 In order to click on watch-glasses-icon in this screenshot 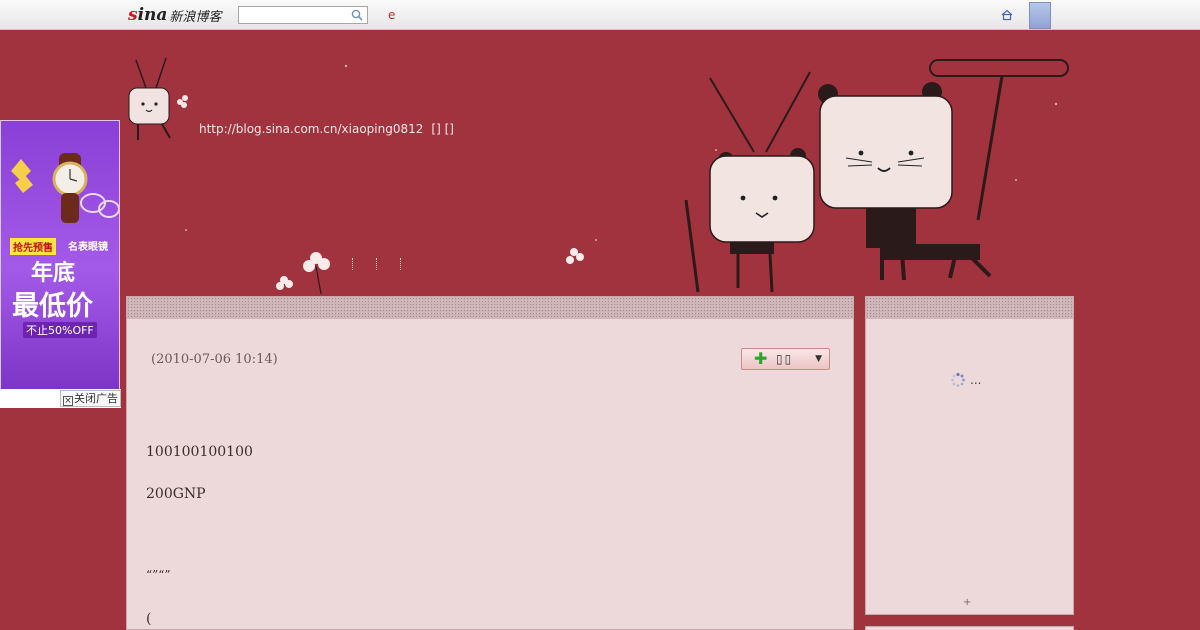, I will do `click(65, 188)`.